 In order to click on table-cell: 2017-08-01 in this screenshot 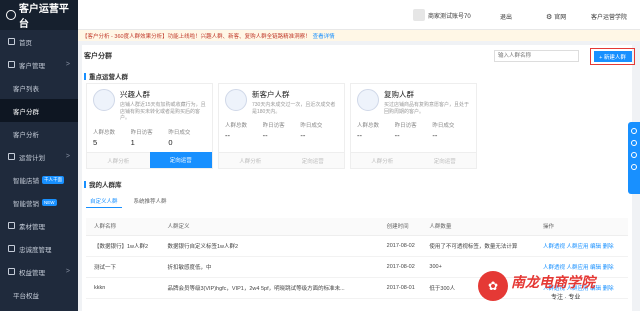, I will do `click(400, 287)`.